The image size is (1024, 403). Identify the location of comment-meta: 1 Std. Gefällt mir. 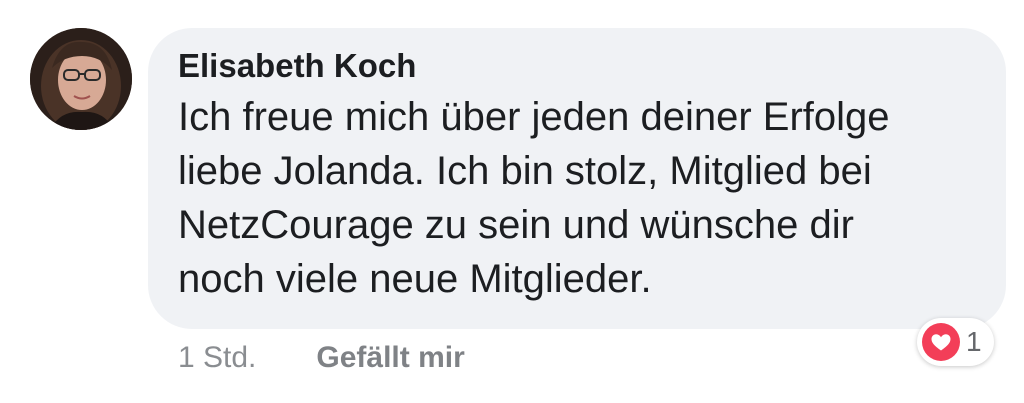
(321, 358).